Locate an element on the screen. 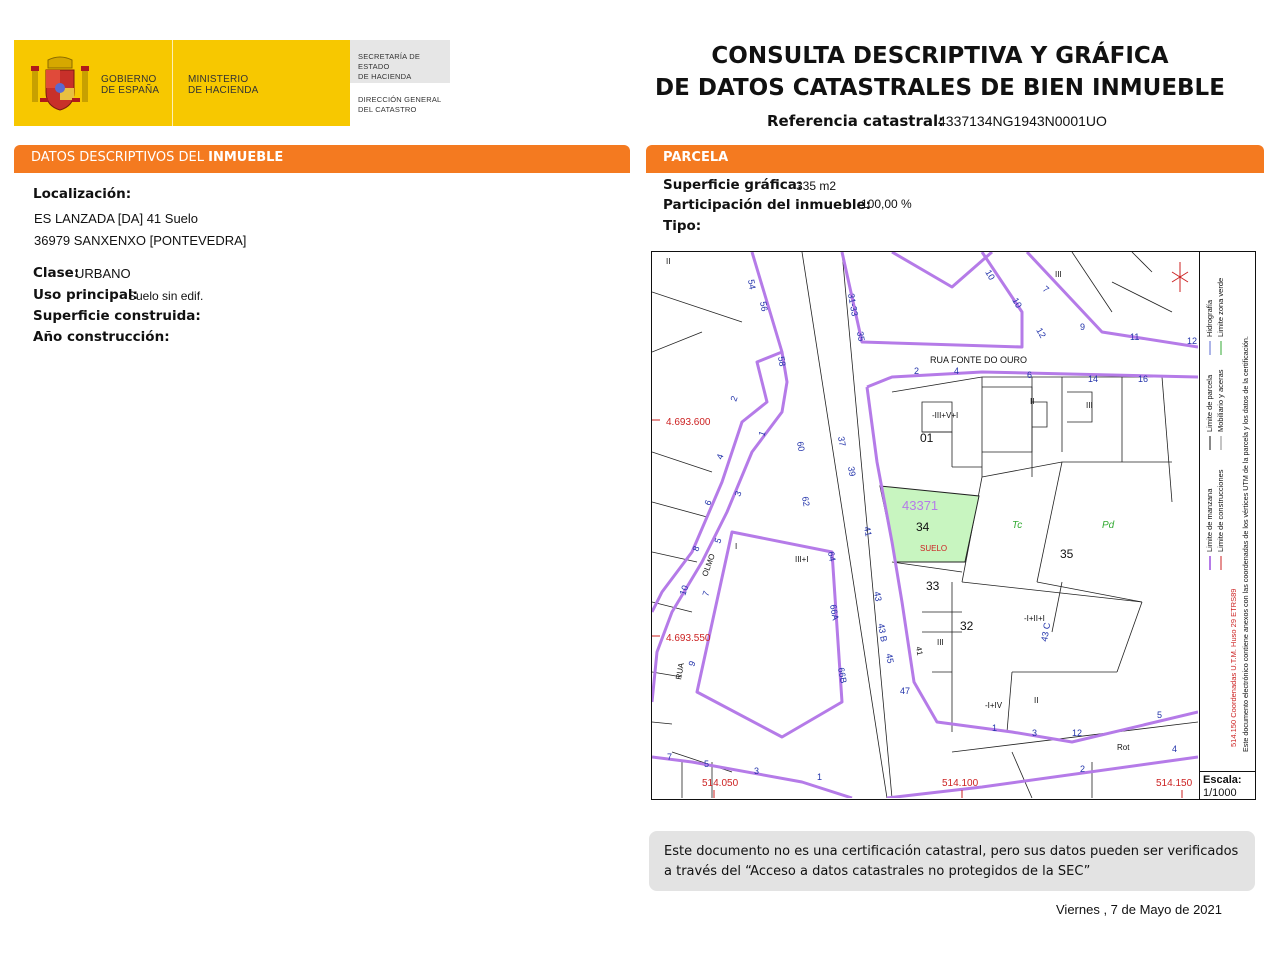  uso-label: Uso principal: is located at coordinates (85, 295).